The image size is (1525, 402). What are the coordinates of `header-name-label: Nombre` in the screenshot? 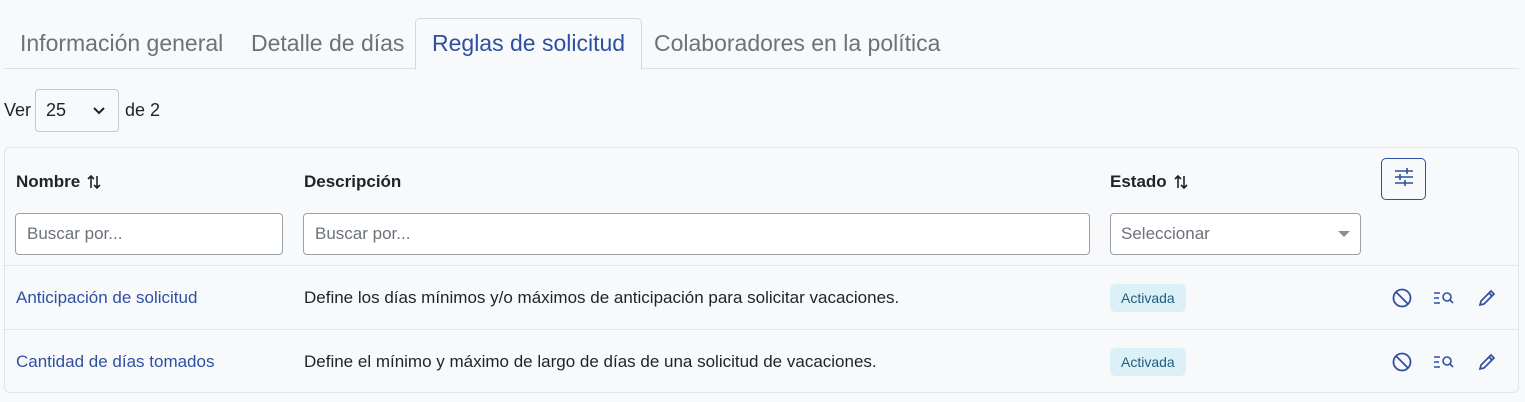 It's located at (48, 181).